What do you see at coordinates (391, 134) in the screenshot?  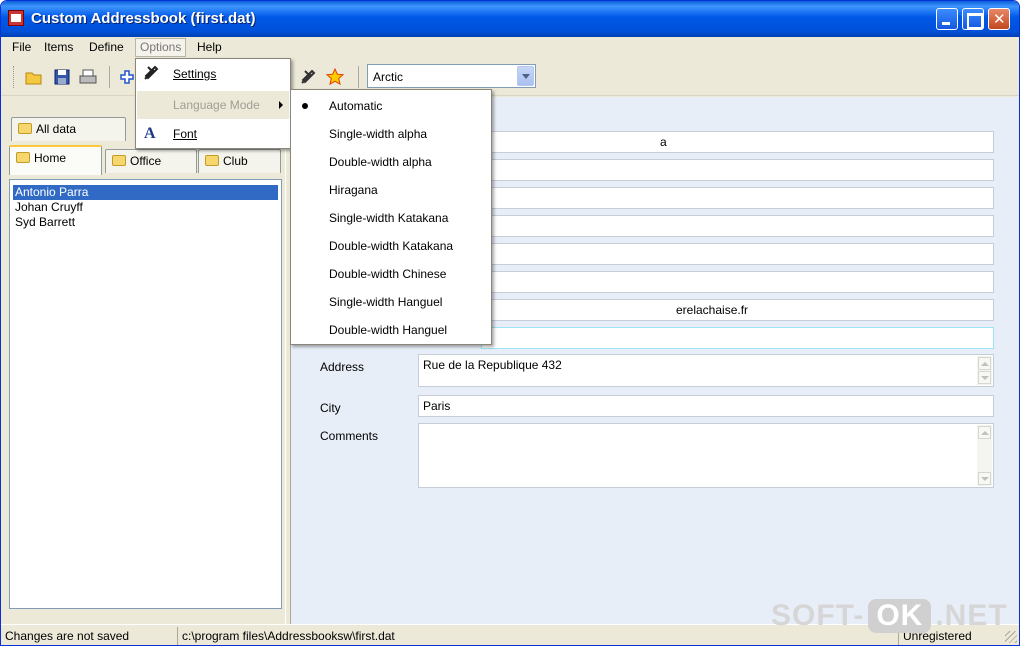 I see `menu-item-language-single-width-alpha: Single-width alpha` at bounding box center [391, 134].